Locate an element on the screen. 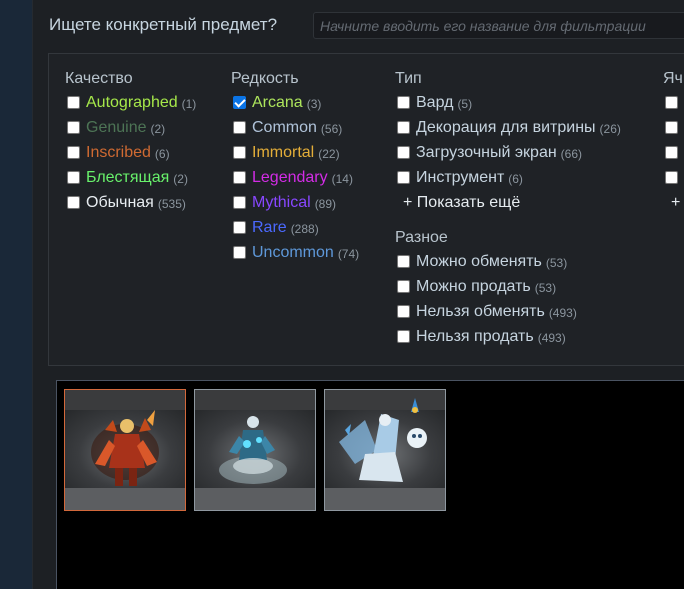 The width and height of the screenshot is (684, 589). filter-rarity-legendary: Legendary (14) is located at coordinates (295, 177).